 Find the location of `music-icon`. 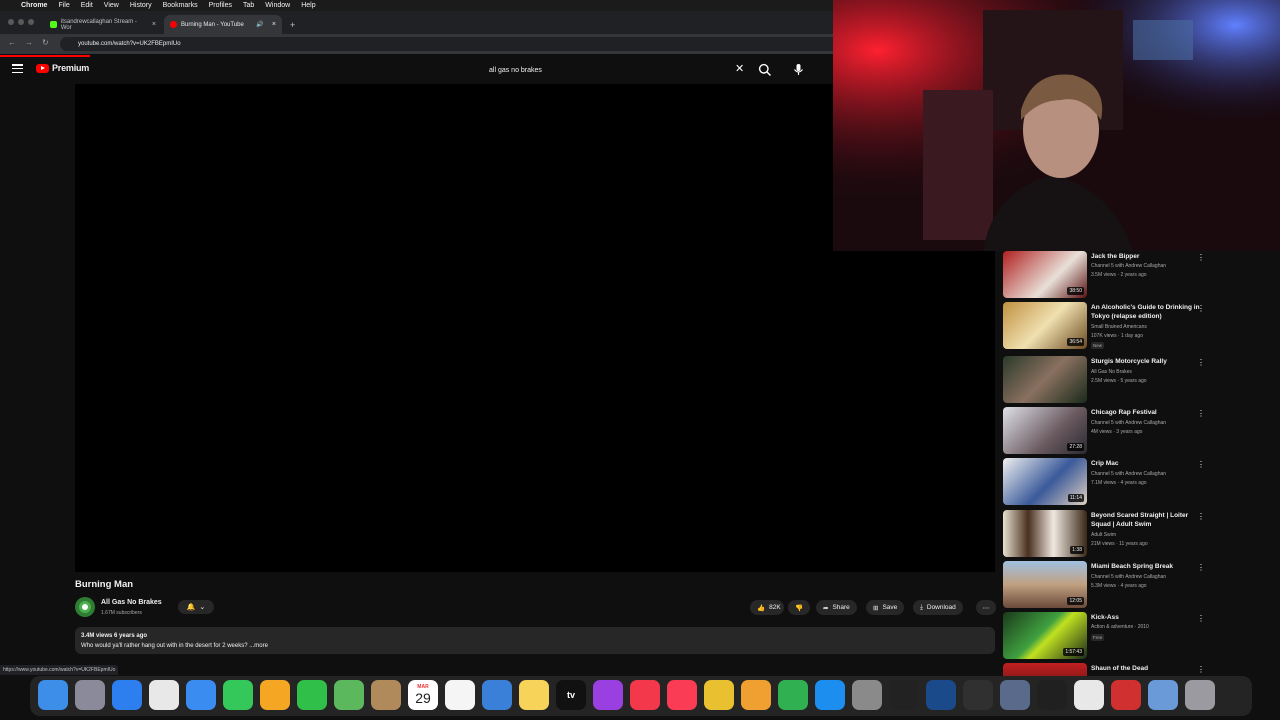

music-icon is located at coordinates (682, 695).